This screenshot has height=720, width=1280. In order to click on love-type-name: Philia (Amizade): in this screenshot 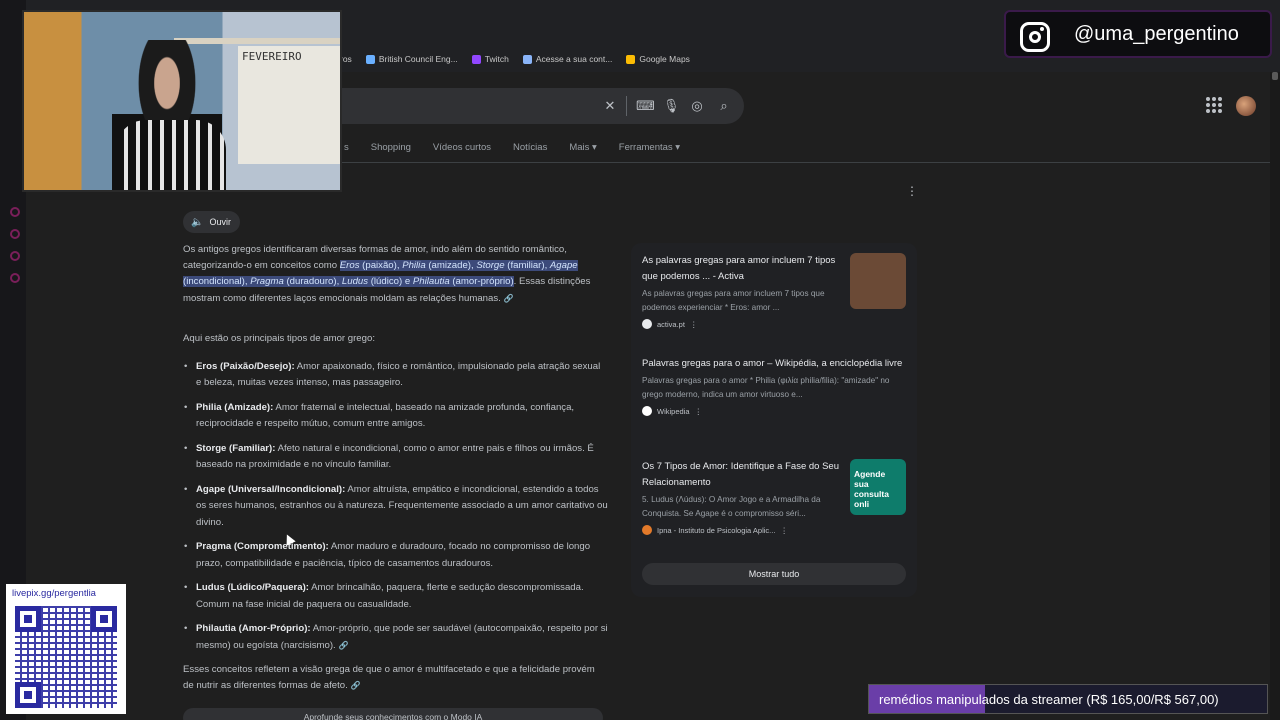, I will do `click(235, 407)`.